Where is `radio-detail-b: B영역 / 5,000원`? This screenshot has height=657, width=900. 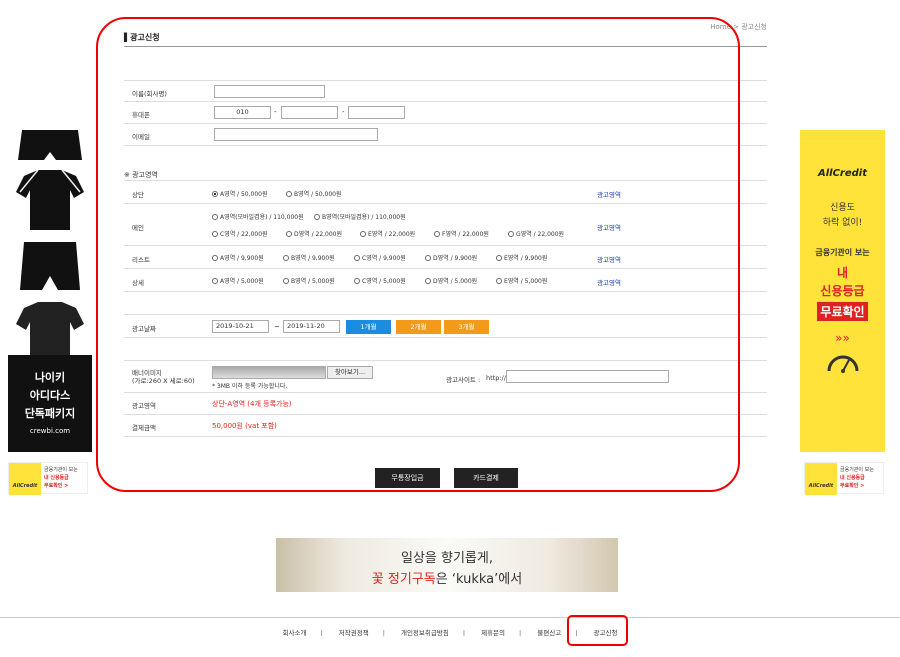
radio-detail-b: B영역 / 5,000원 is located at coordinates (309, 280).